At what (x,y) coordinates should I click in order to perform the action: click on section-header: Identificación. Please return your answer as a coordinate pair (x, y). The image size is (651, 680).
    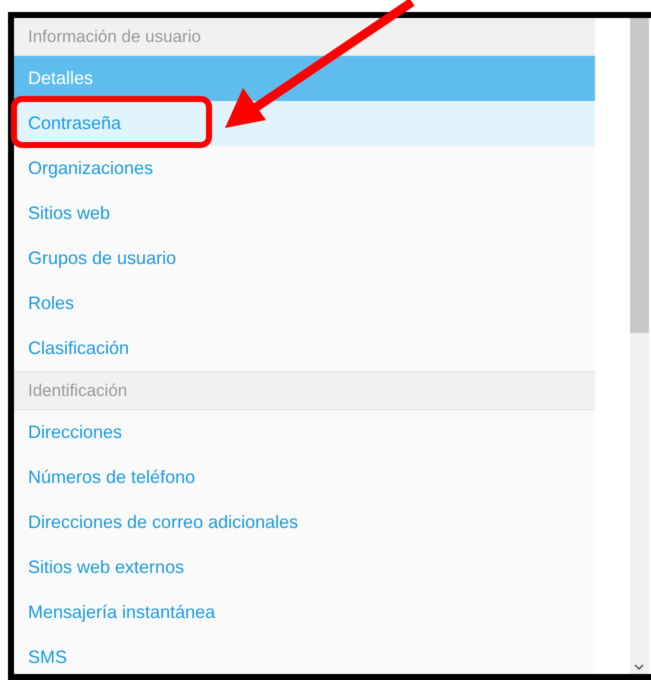
    Looking at the image, I should click on (304, 390).